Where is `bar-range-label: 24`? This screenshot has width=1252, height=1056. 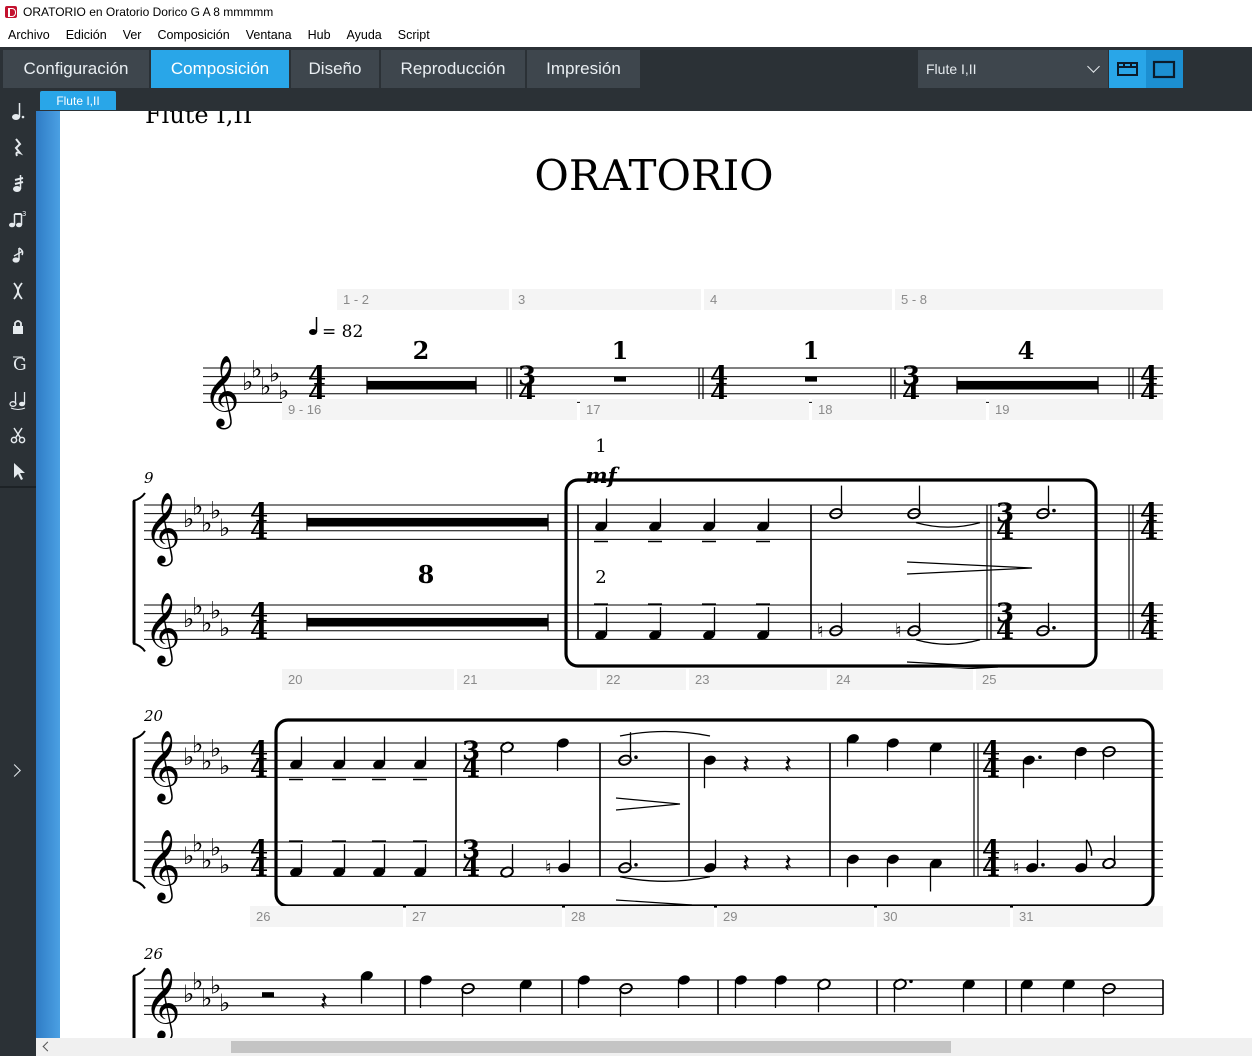
bar-range-label: 24 is located at coordinates (843, 679).